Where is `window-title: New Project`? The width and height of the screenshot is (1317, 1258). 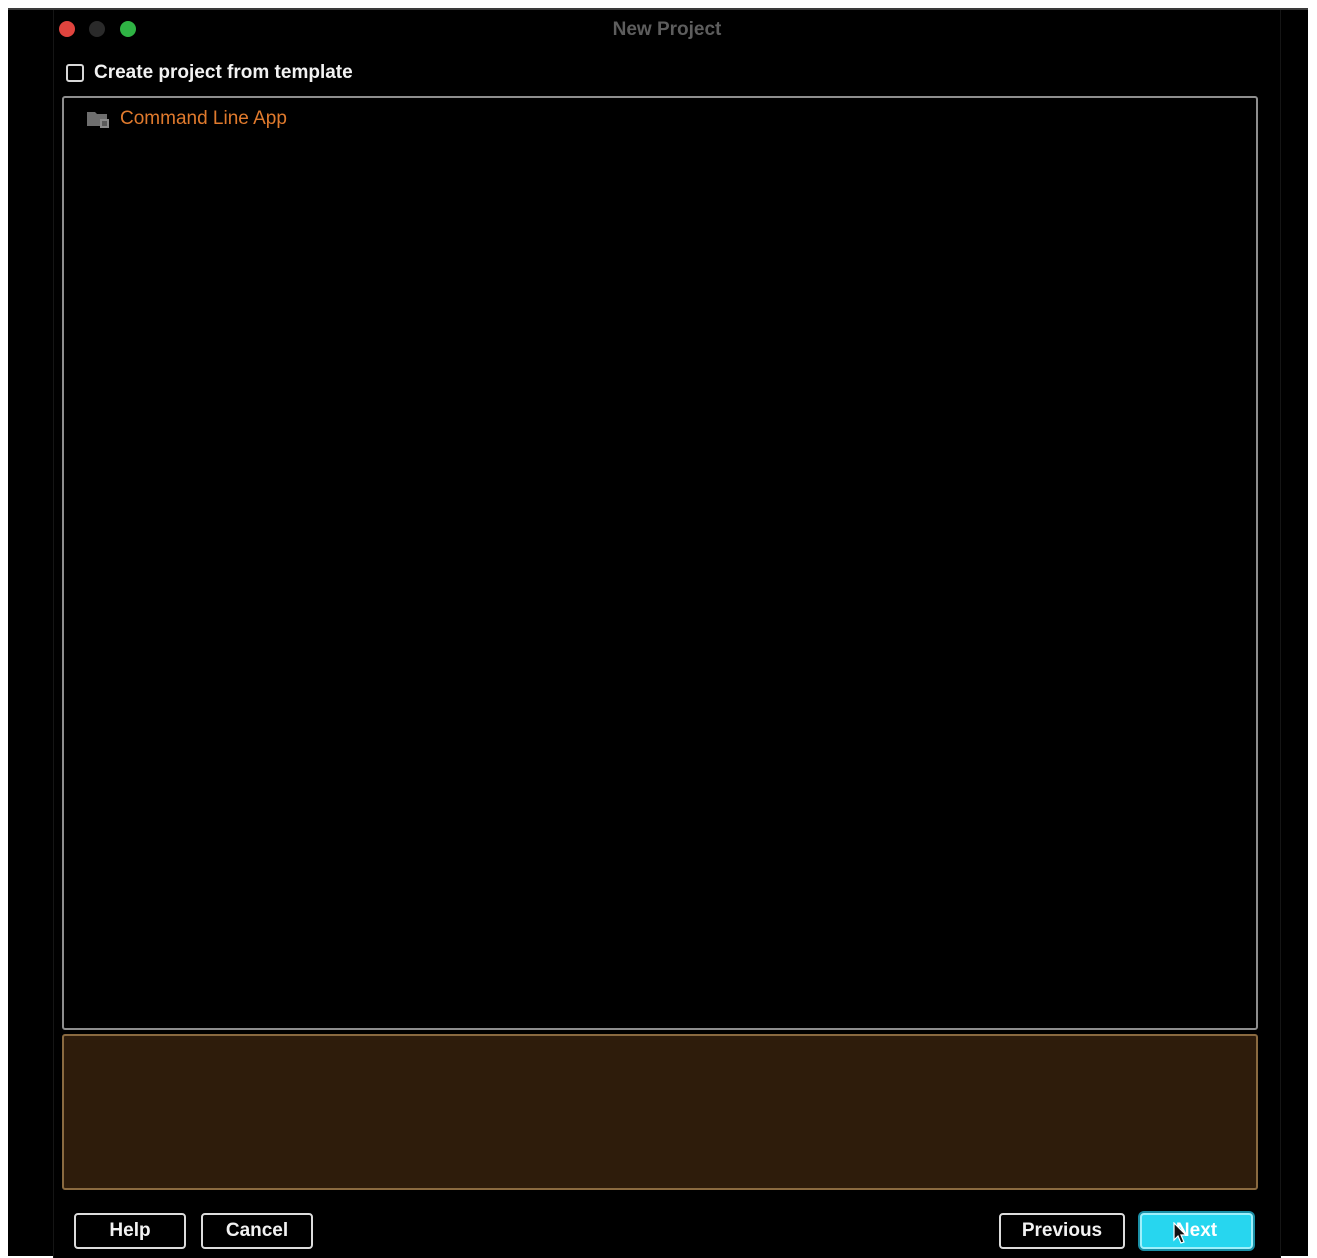 window-title: New Project is located at coordinates (667, 29).